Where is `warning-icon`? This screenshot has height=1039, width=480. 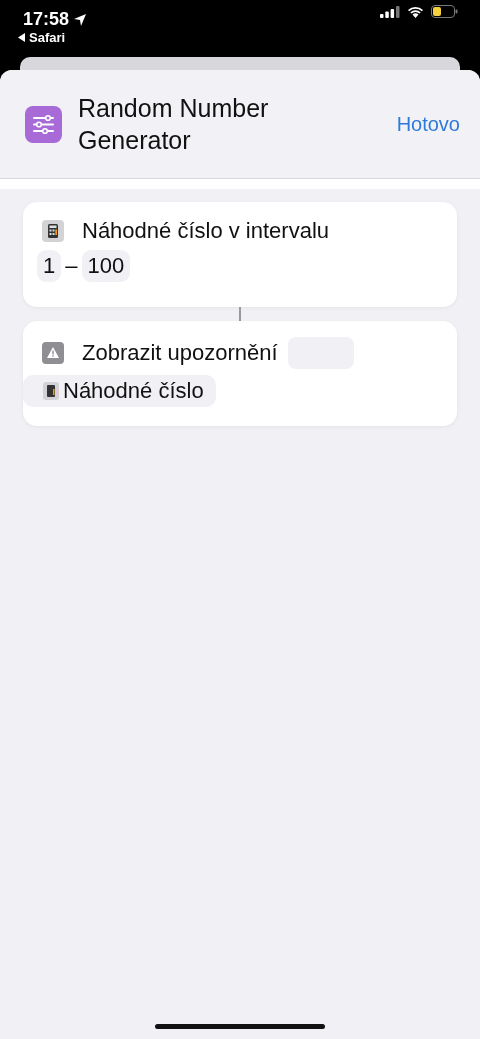
warning-icon is located at coordinates (53, 353).